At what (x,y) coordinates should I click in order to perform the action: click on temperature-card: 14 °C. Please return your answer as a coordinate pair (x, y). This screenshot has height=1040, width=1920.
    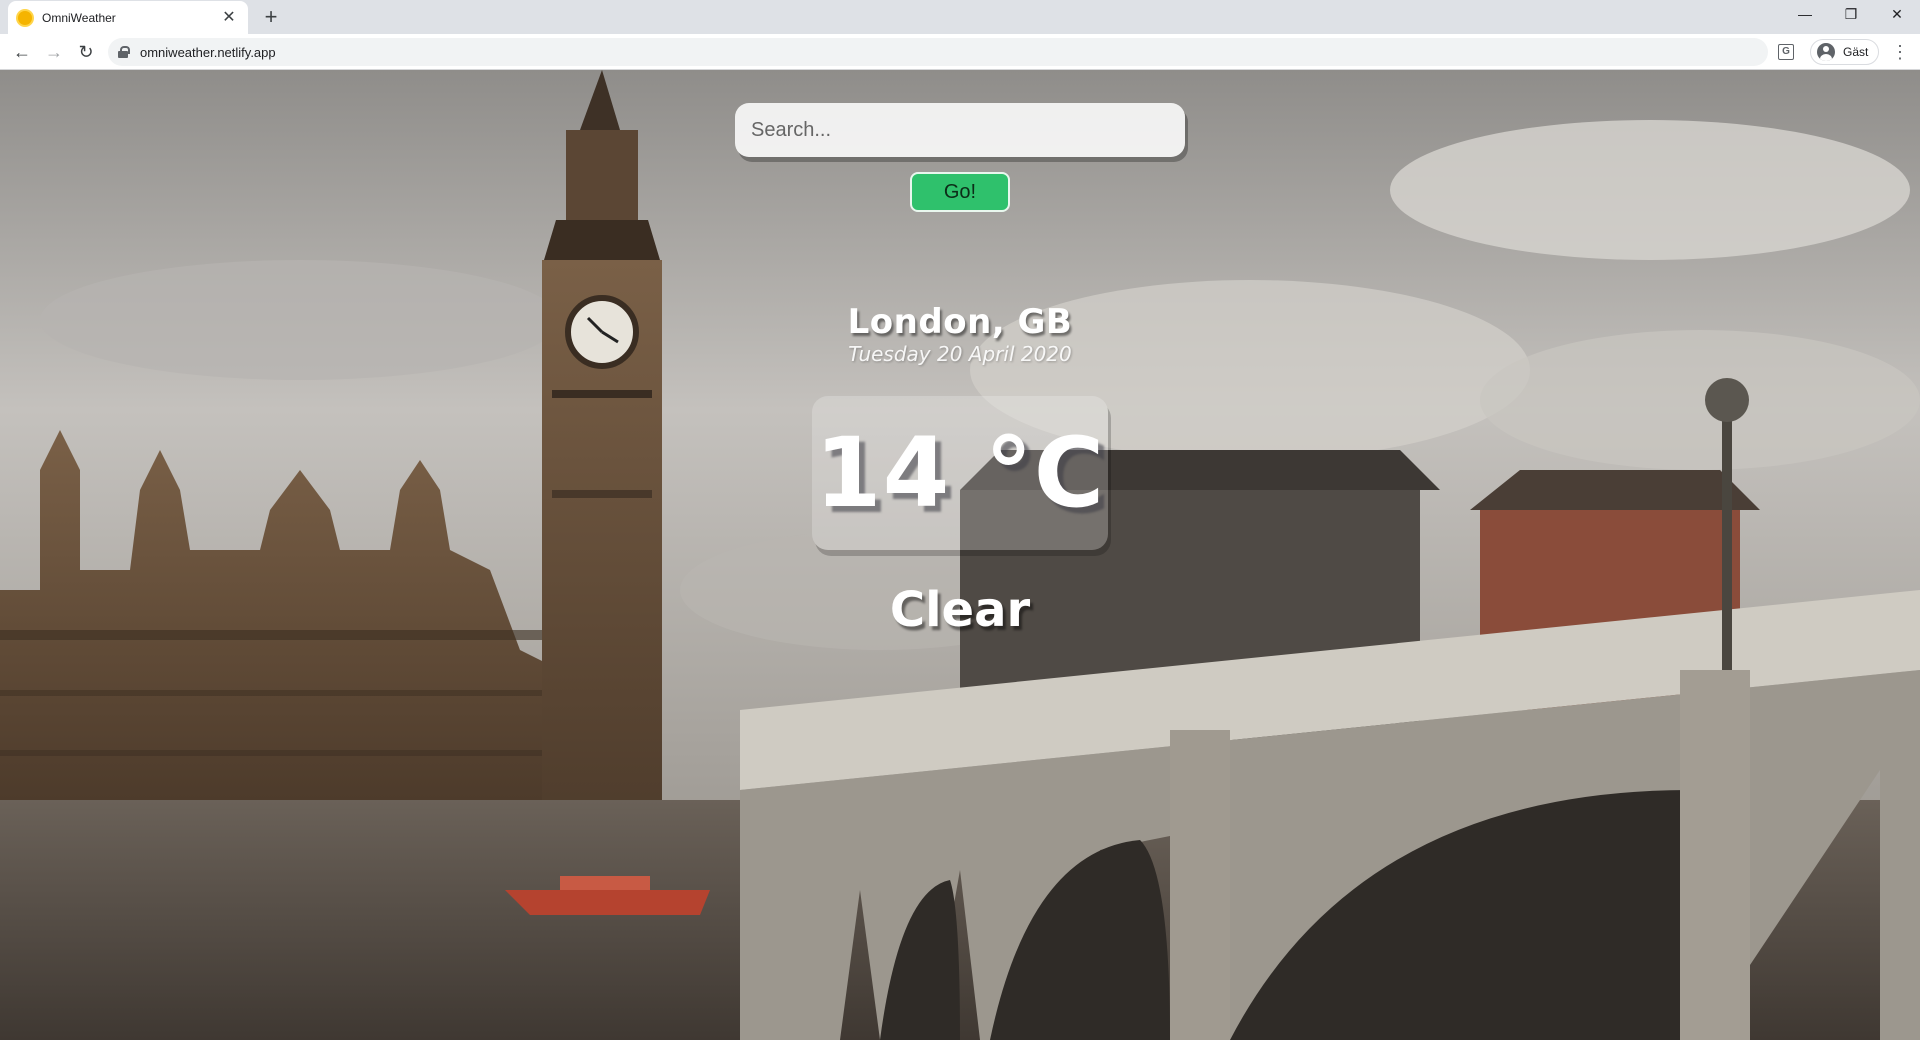
    Looking at the image, I should click on (960, 473).